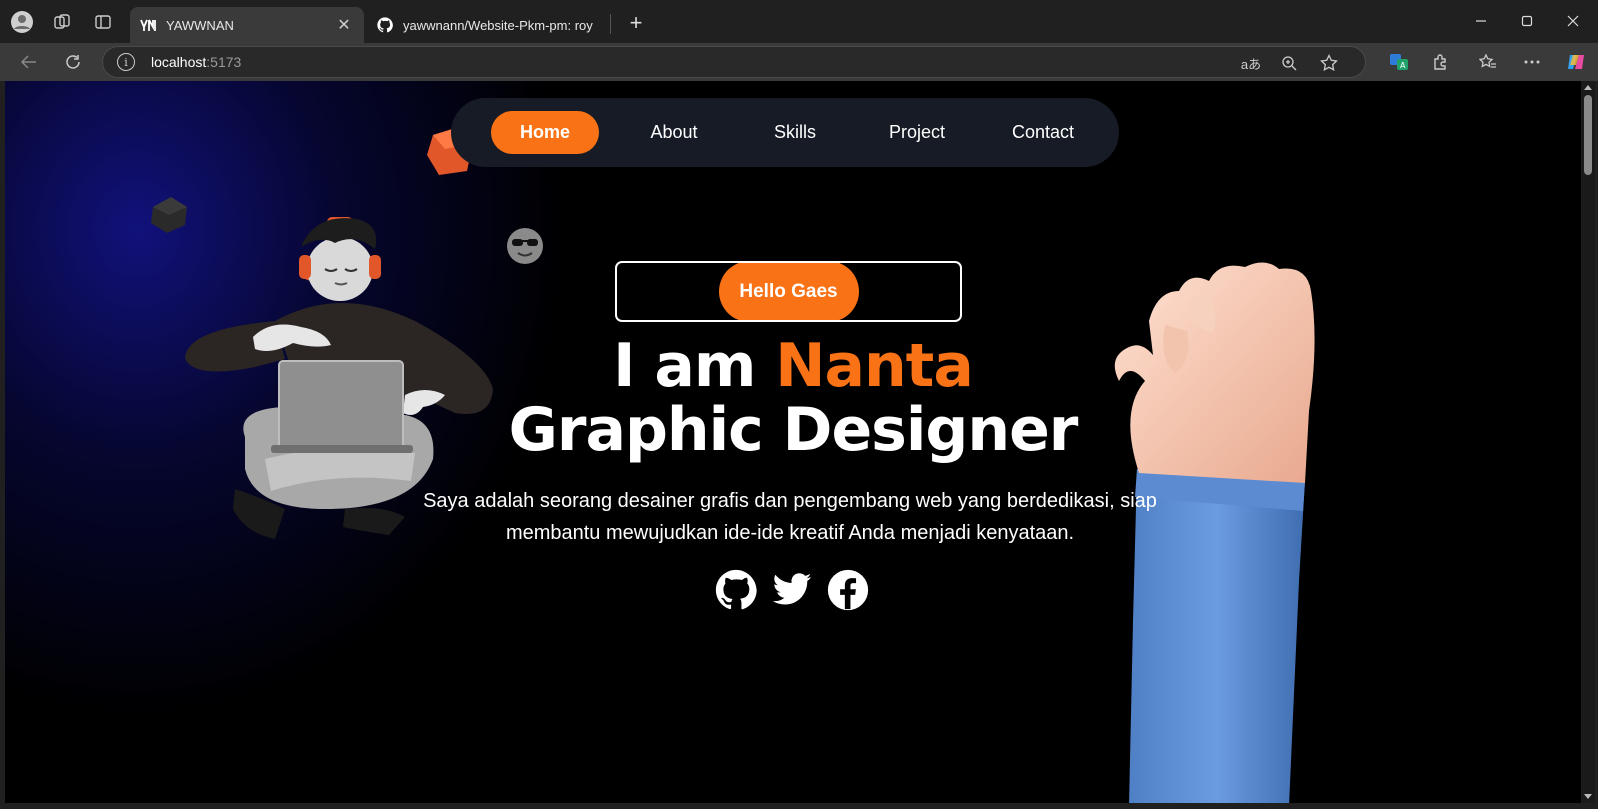  Describe the element at coordinates (148, 25) in the screenshot. I see `yawwnan-favicon-icon` at that location.